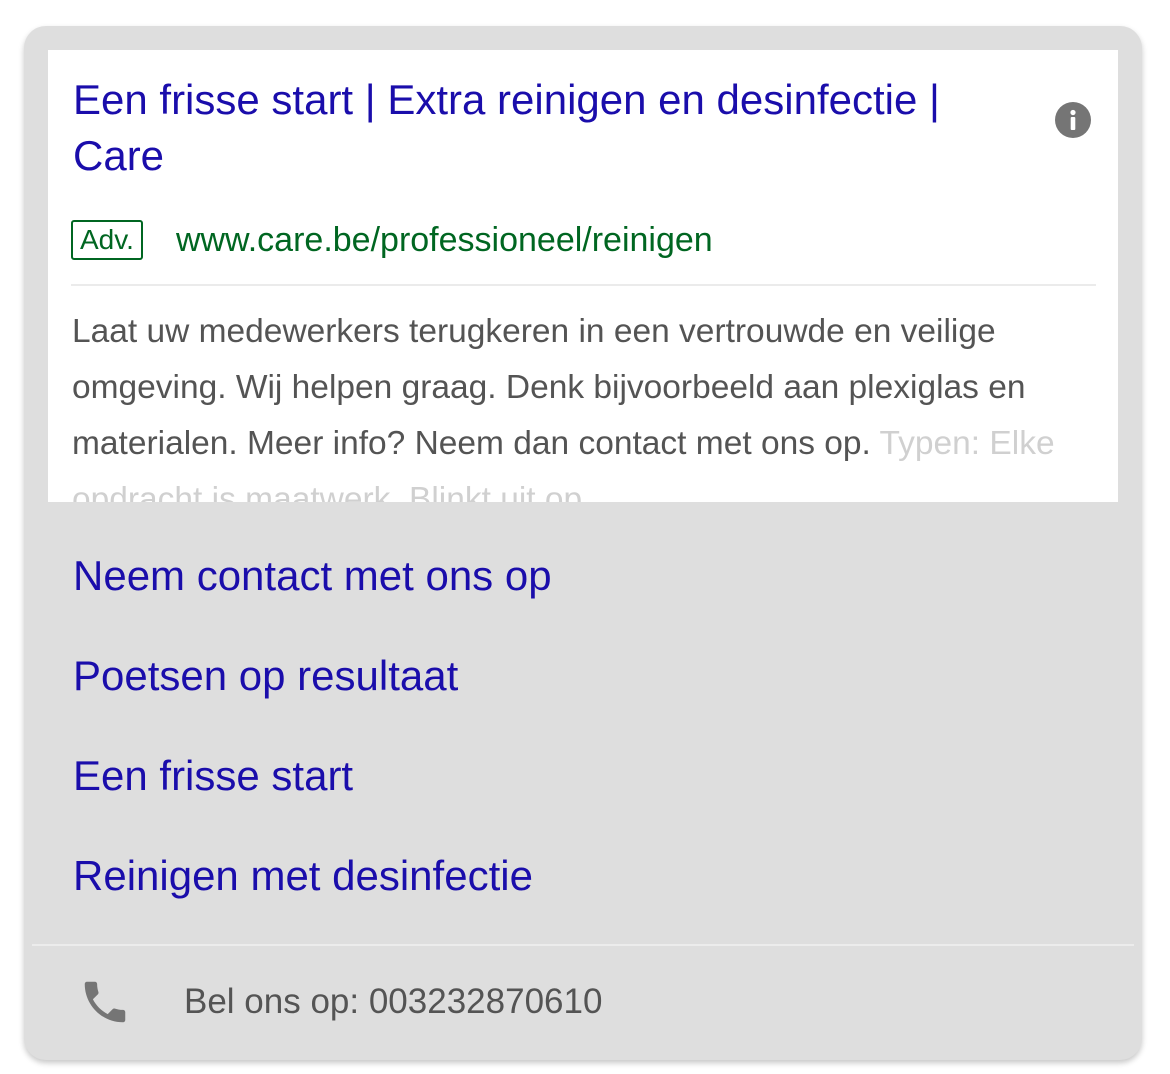 The image size is (1170, 1074). I want to click on call-extension: Bel ons op: 003232870610, so click(340, 1002).